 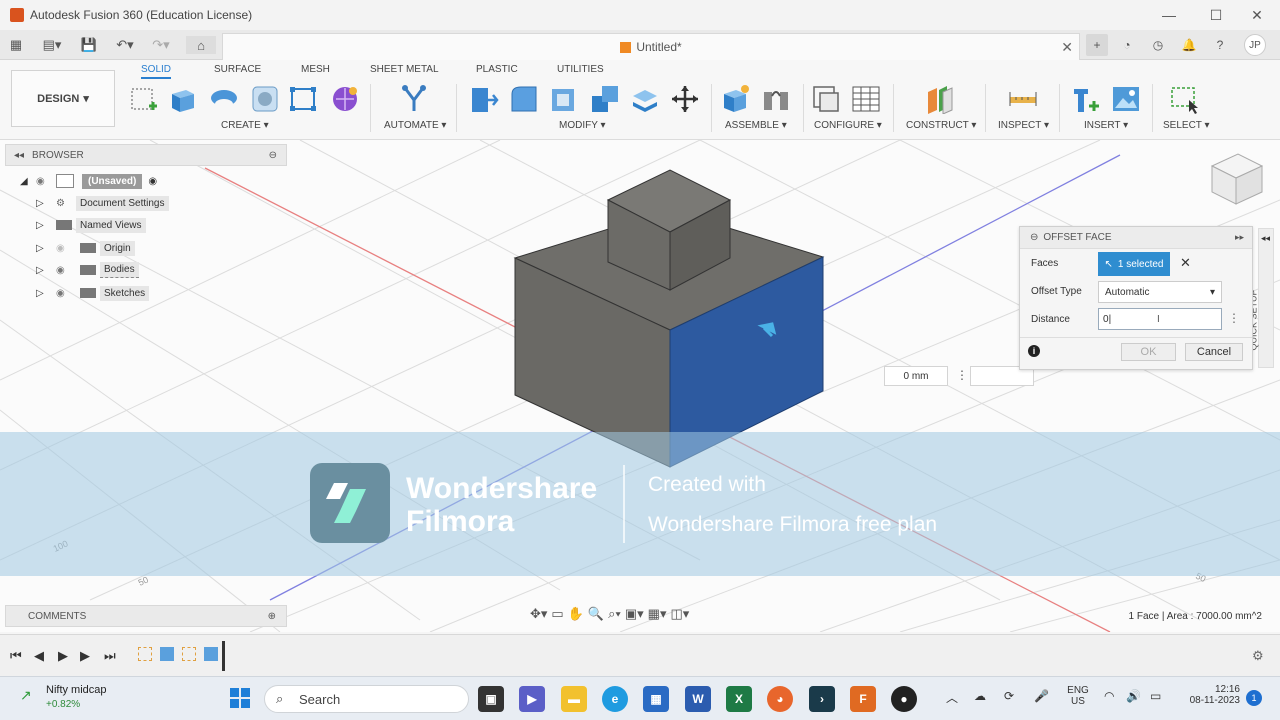 I want to click on windows-start-icon, so click(x=240, y=698).